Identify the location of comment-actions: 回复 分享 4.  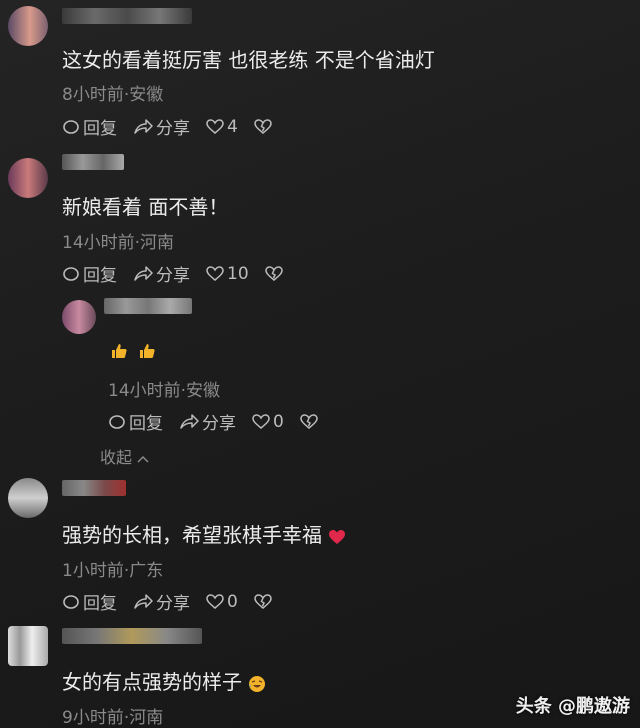
(176, 126).